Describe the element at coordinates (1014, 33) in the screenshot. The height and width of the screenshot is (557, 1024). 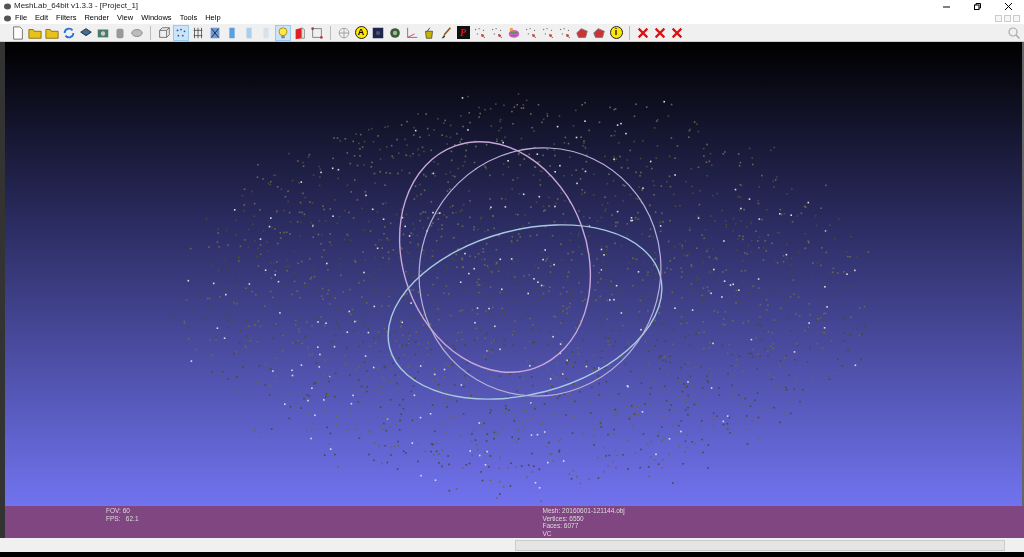
I see `search-icon` at that location.